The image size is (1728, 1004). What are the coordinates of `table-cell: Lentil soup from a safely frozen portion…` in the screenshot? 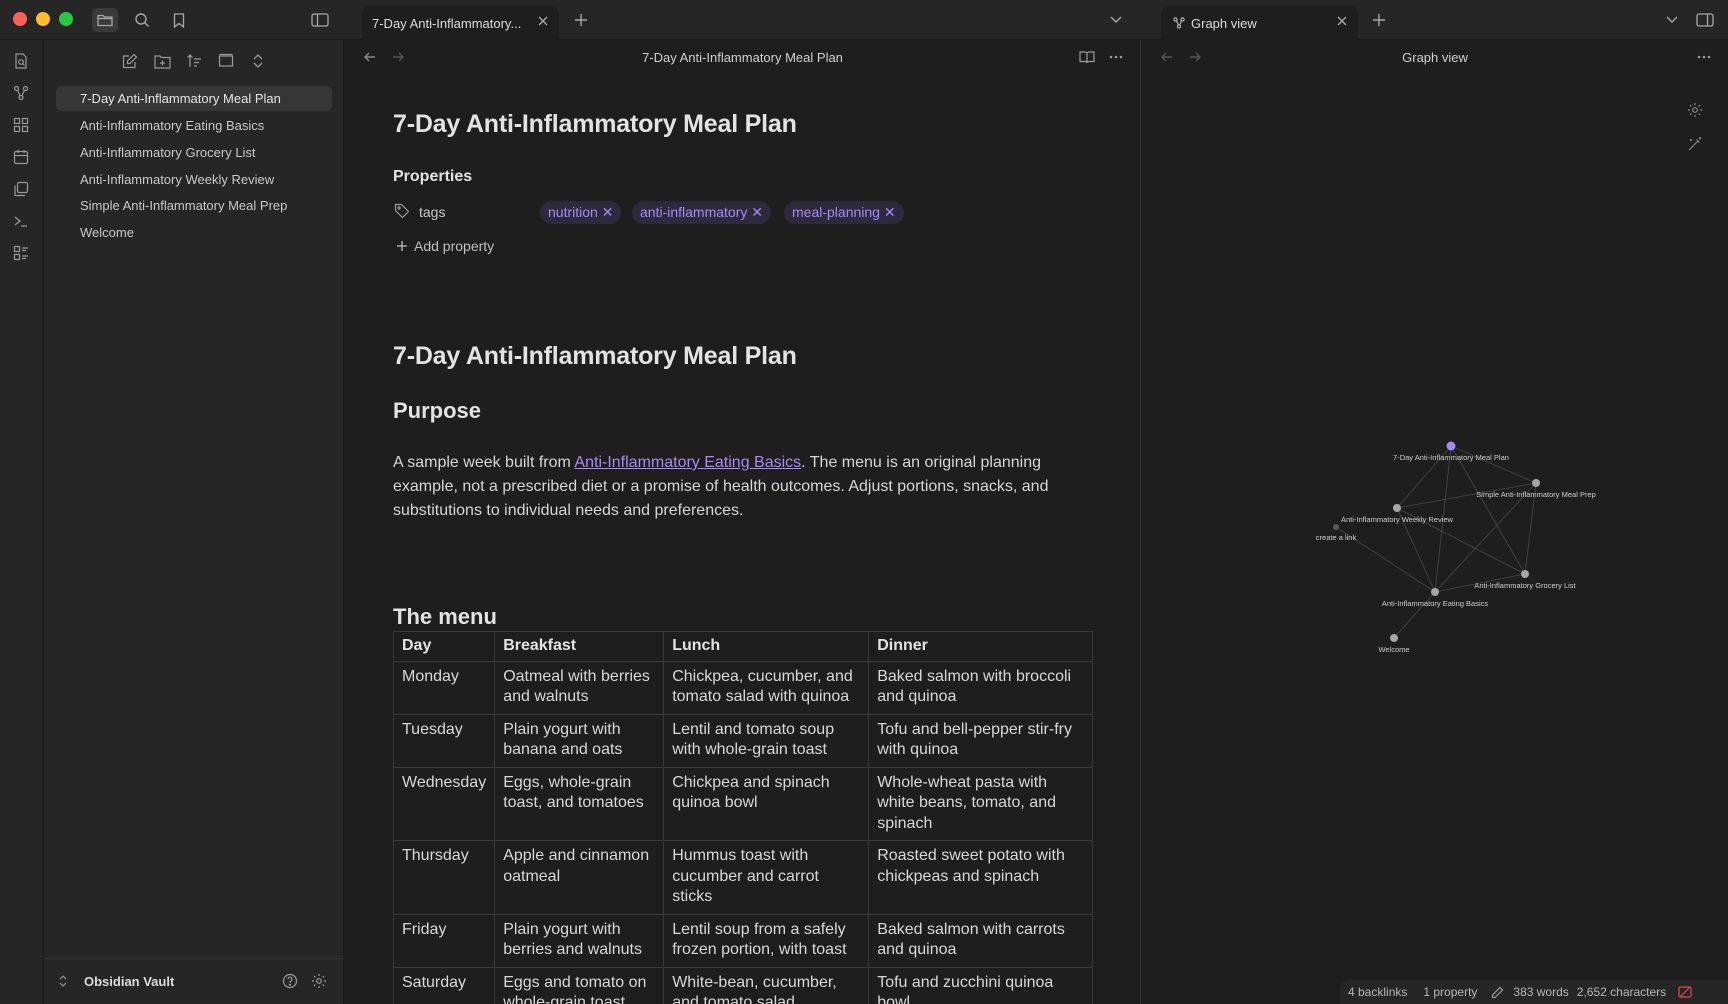 It's located at (766, 940).